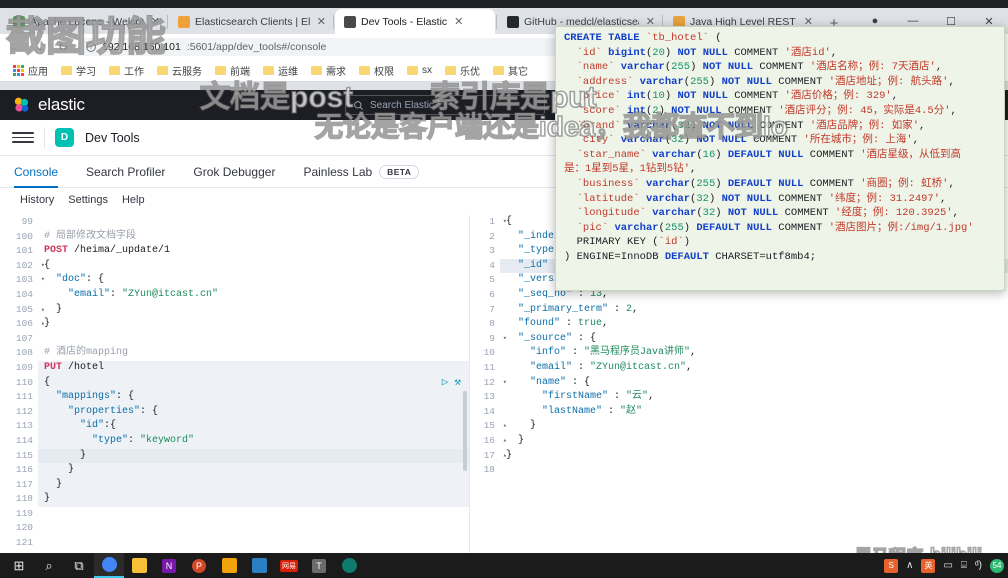  What do you see at coordinates (253, 397) in the screenshot?
I see `code-line: "mappings": {` at bounding box center [253, 397].